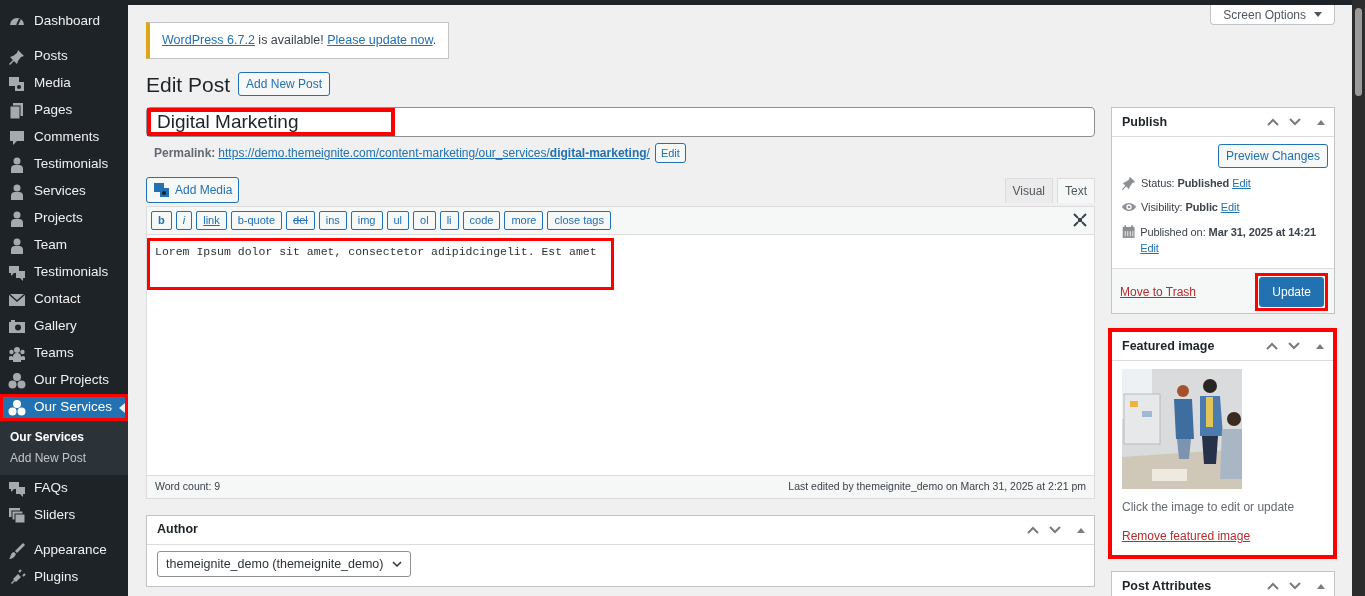 This screenshot has width=1365, height=596. Describe the element at coordinates (1209, 507) in the screenshot. I see `featured-image-hint: Click the image to edit or update` at that location.